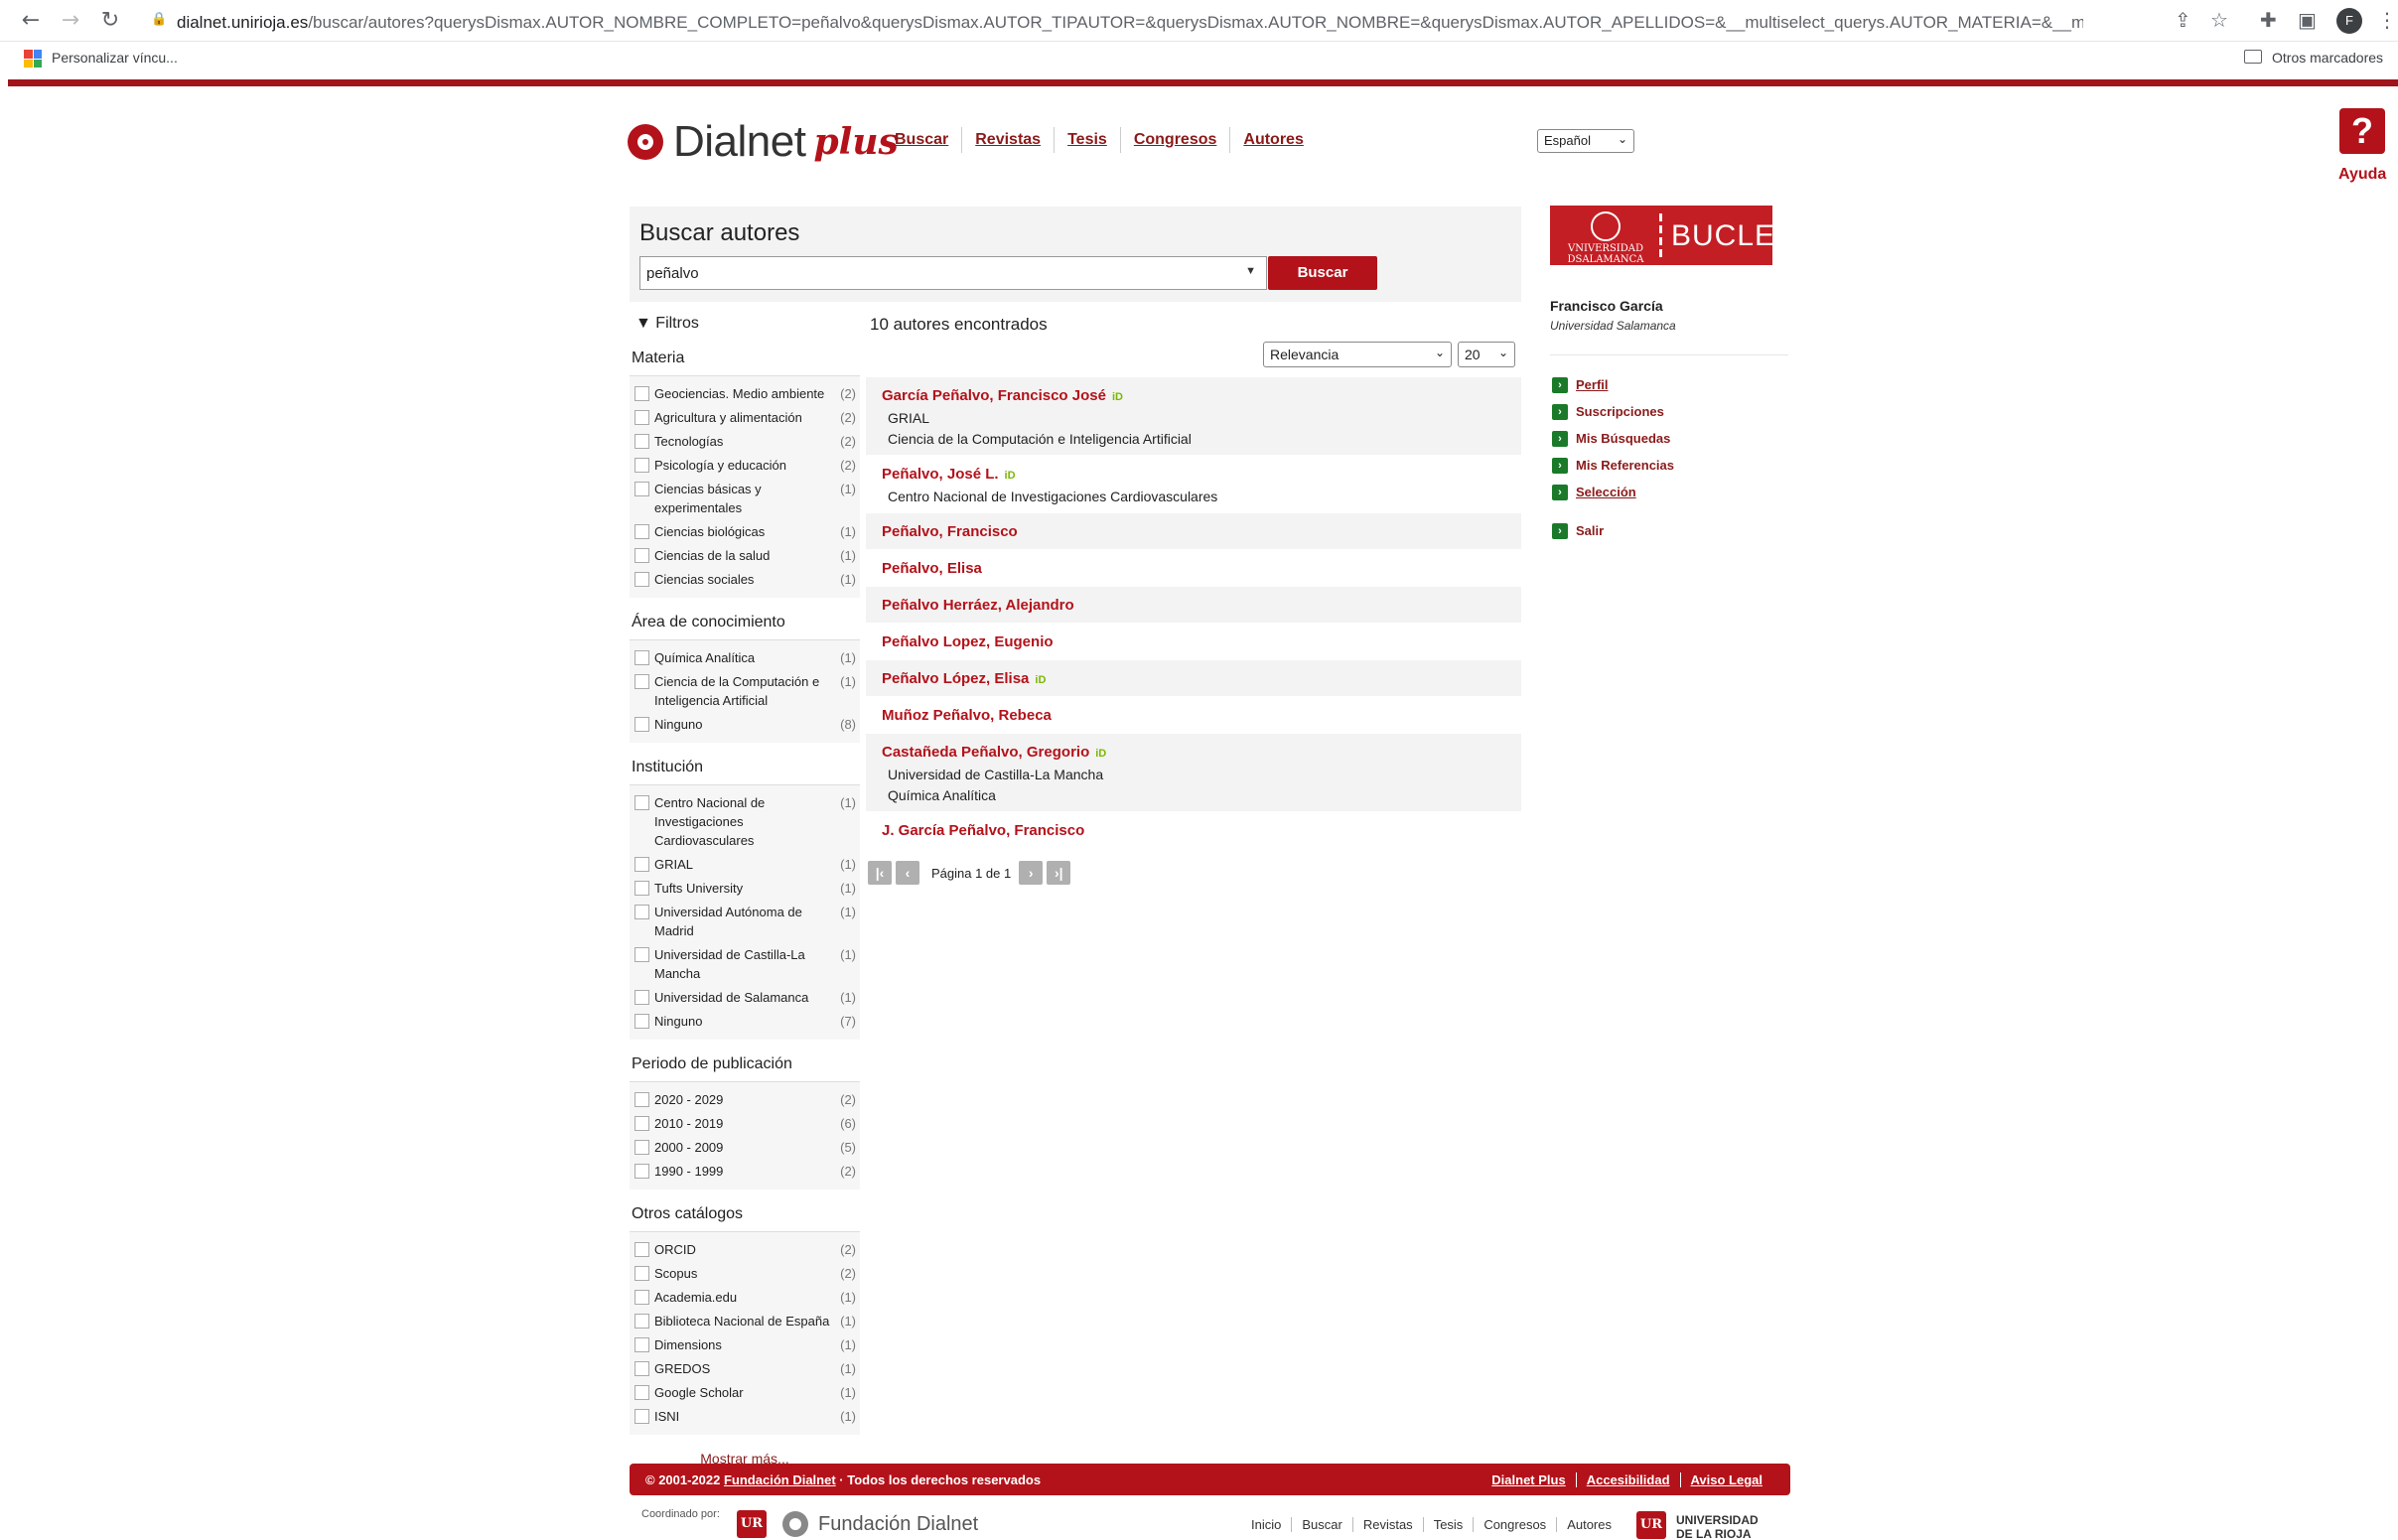 The height and width of the screenshot is (1540, 2398). What do you see at coordinates (983, 830) in the screenshot?
I see `author-link: J. García Peñalvo, Francisco` at bounding box center [983, 830].